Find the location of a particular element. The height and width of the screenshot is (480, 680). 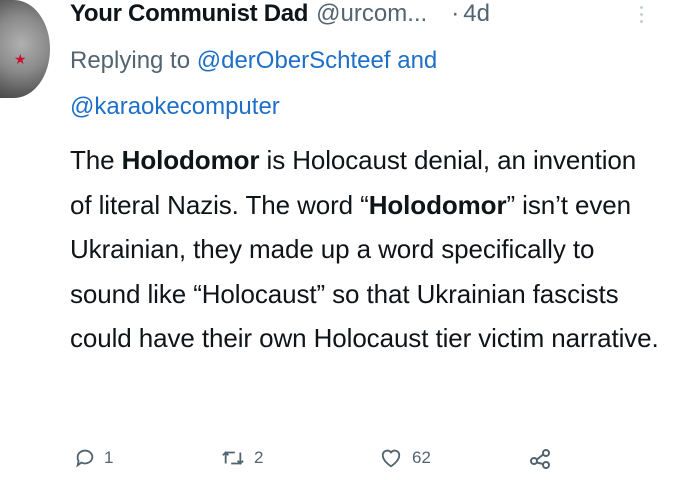

tweet-text-segment: The is located at coordinates (96, 160).